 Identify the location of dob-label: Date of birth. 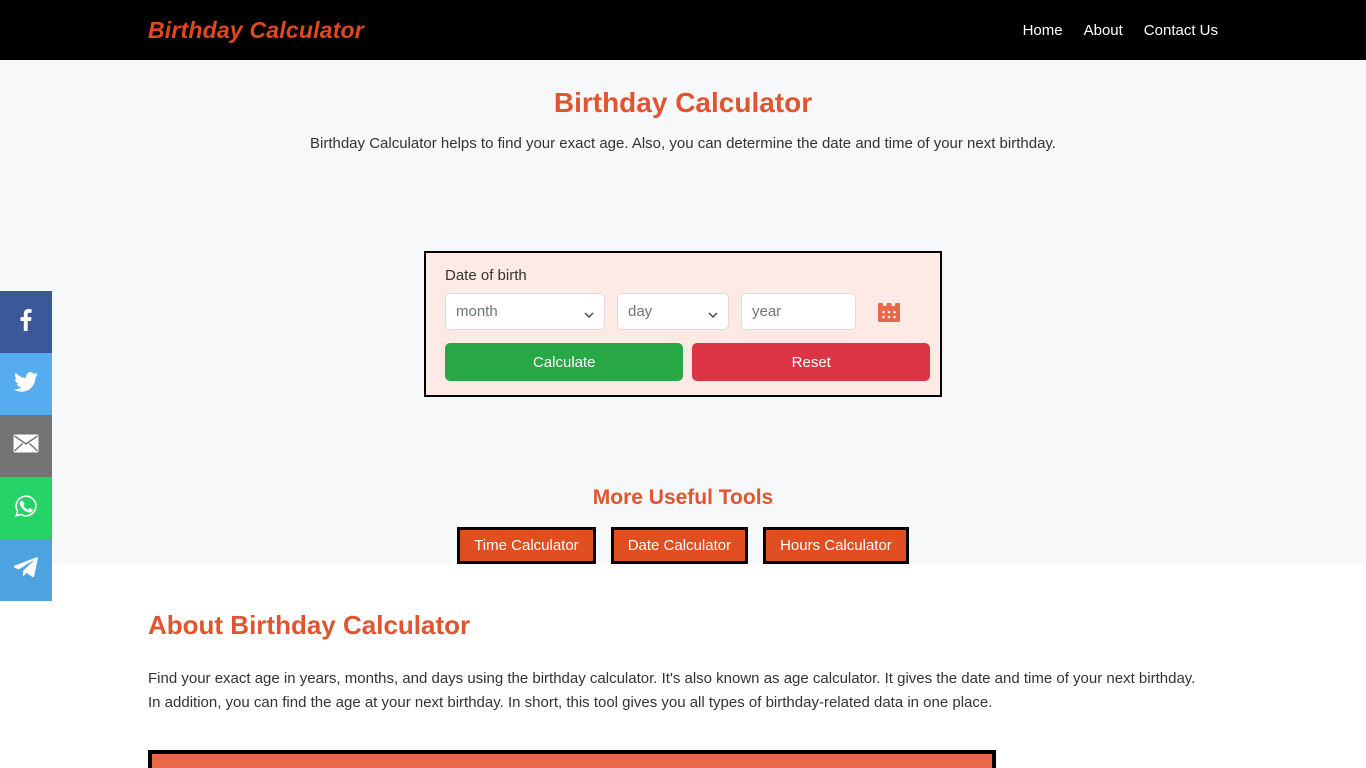
(486, 275).